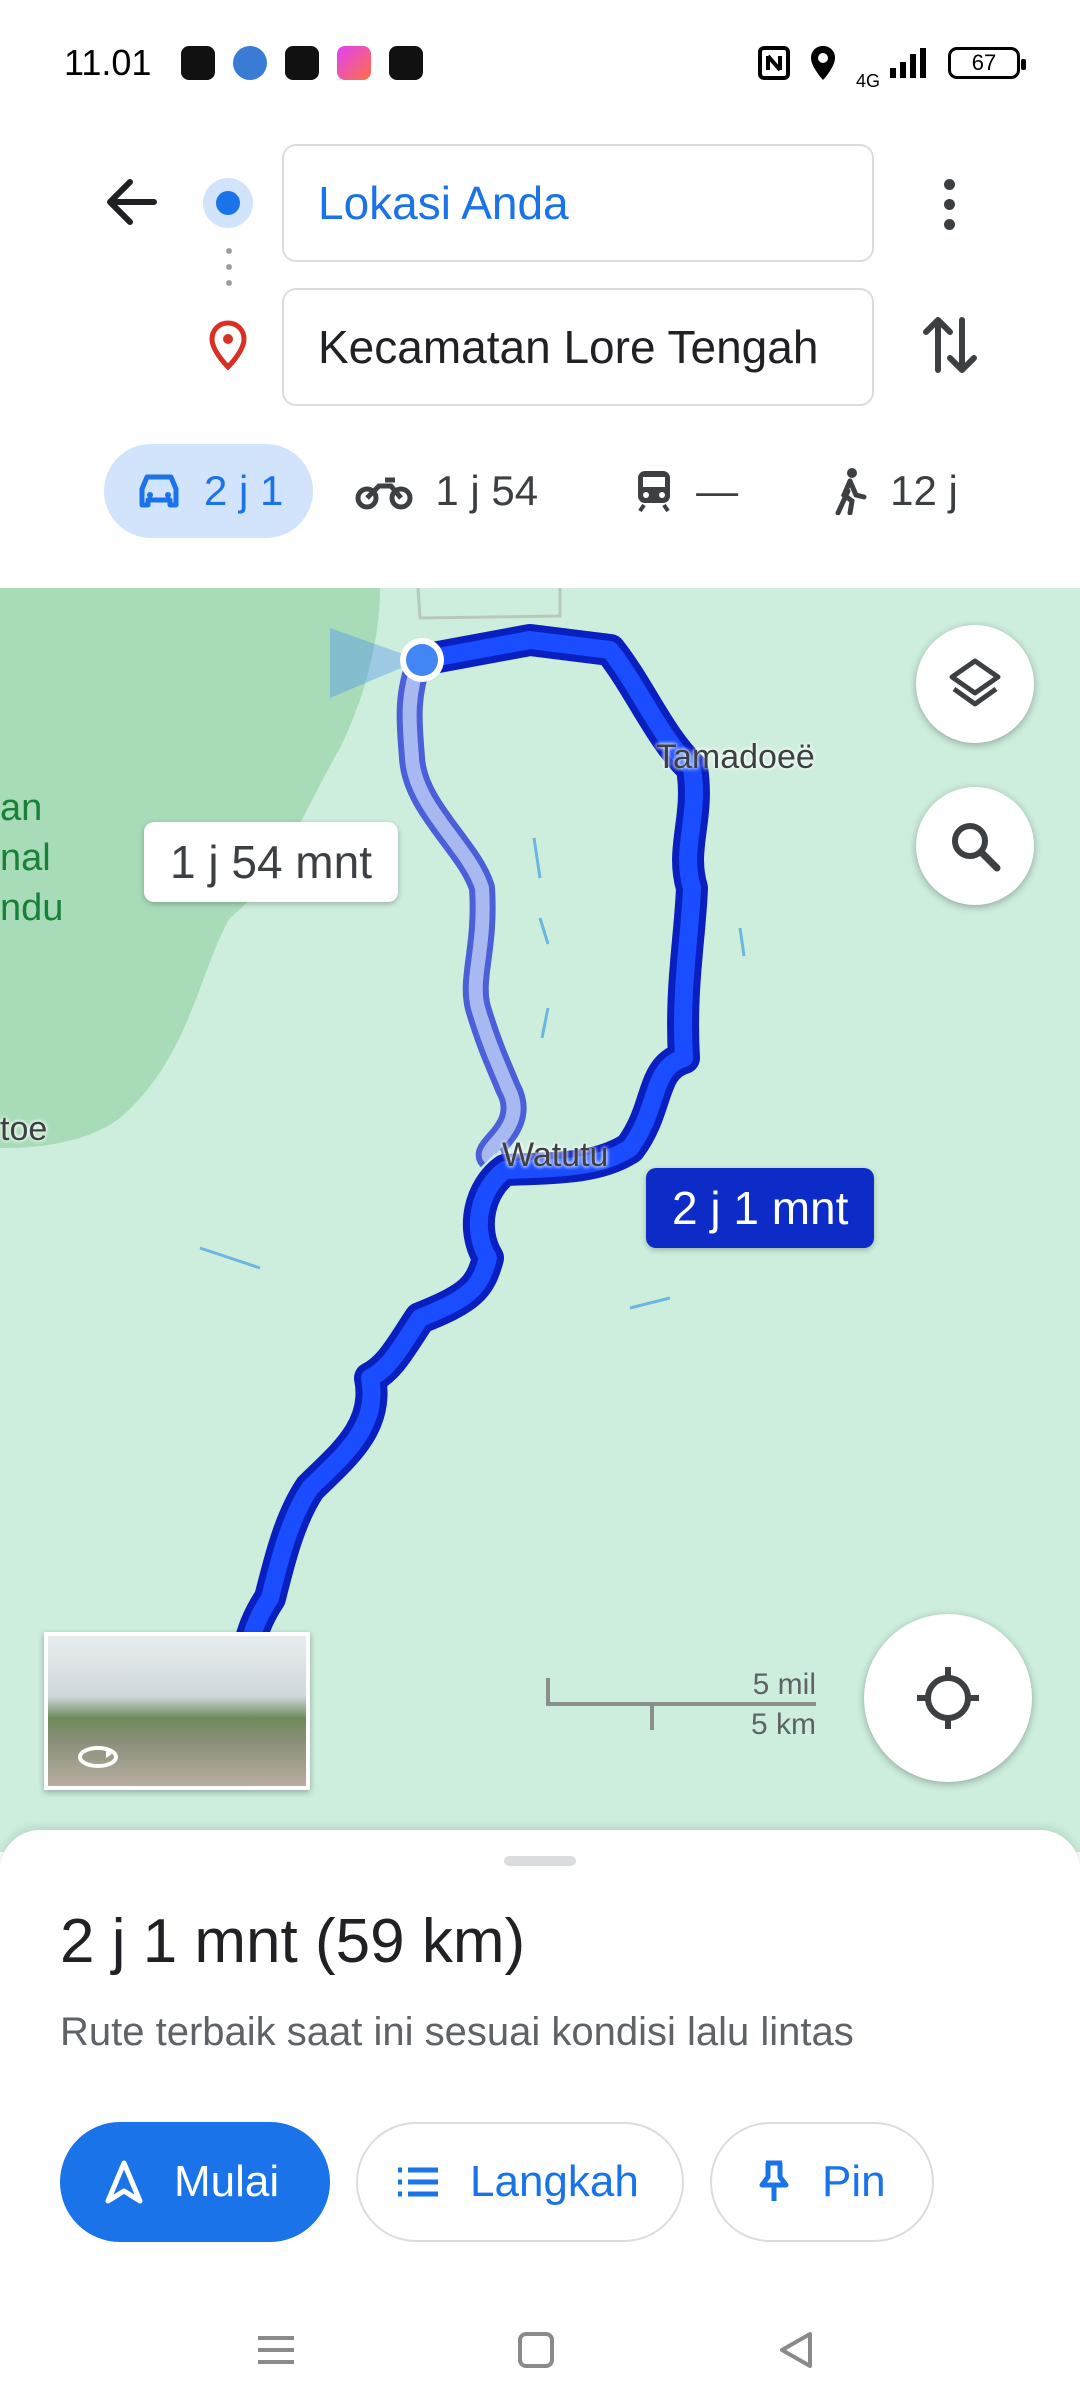 This screenshot has height=2400, width=1080. Describe the element at coordinates (159, 491) in the screenshot. I see `car-icon` at that location.